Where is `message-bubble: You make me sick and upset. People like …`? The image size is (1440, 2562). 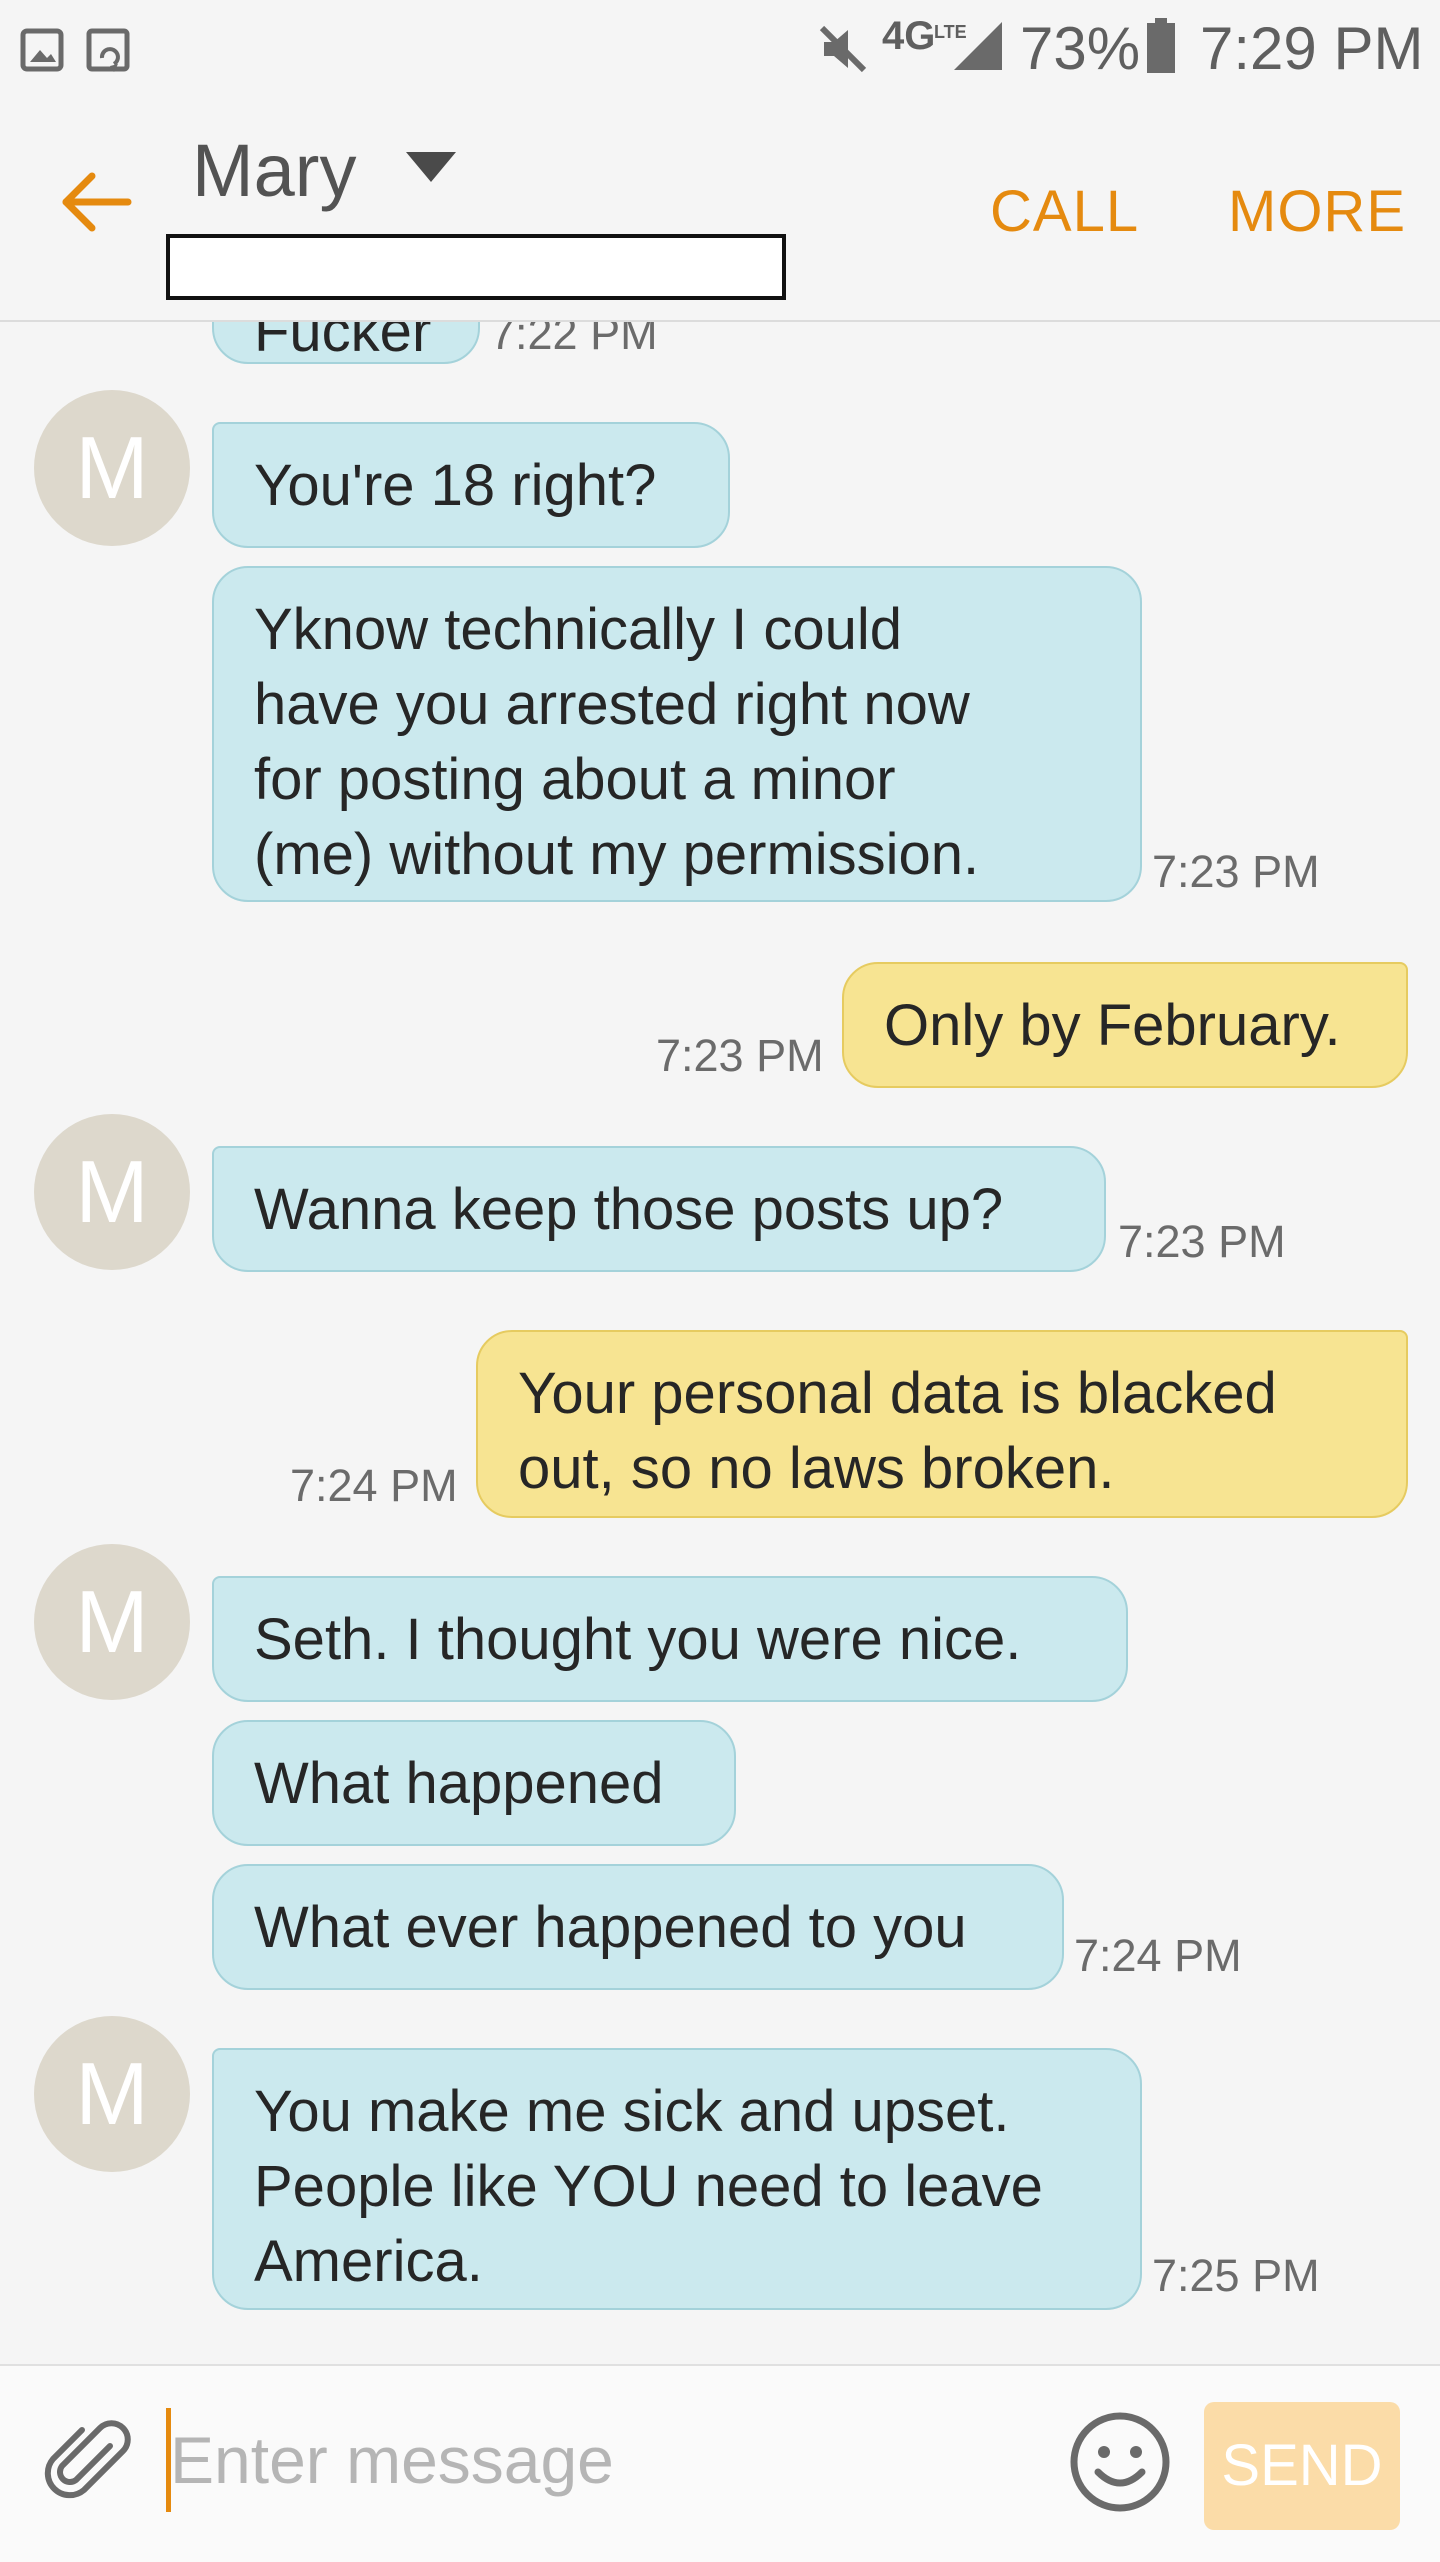
message-bubble: You make me sick and upset. People like … is located at coordinates (677, 2179).